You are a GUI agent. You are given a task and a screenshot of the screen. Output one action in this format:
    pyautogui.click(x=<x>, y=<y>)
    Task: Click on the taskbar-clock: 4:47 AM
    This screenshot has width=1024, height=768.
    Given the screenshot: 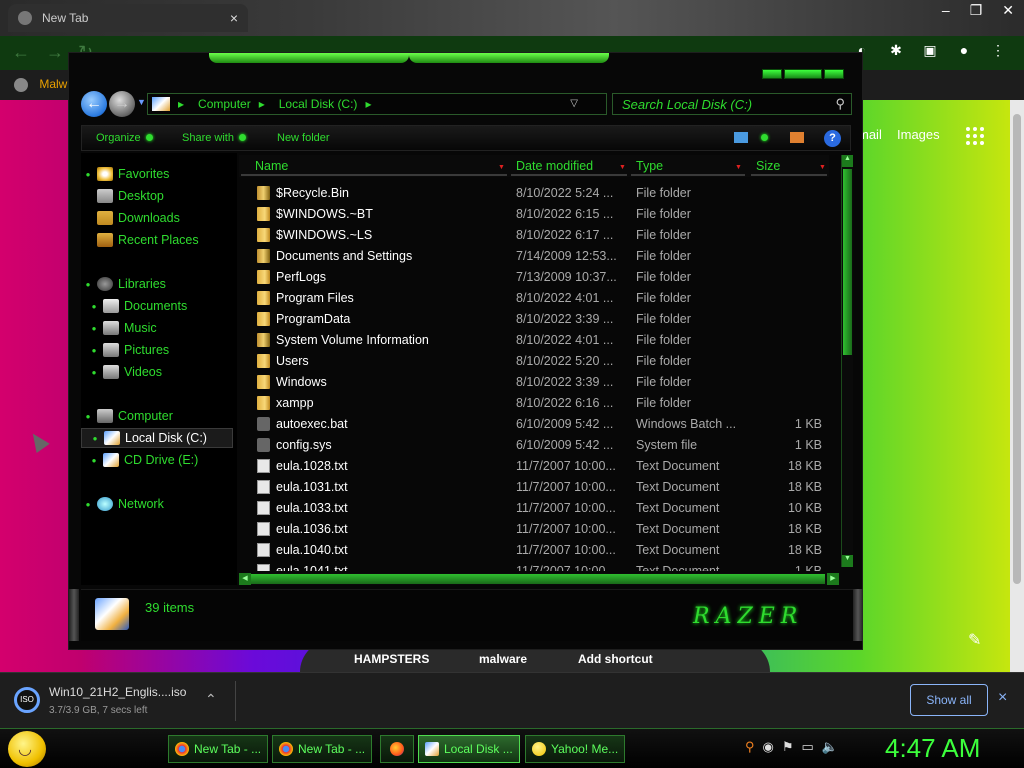 What is the action you would take?
    pyautogui.click(x=932, y=748)
    